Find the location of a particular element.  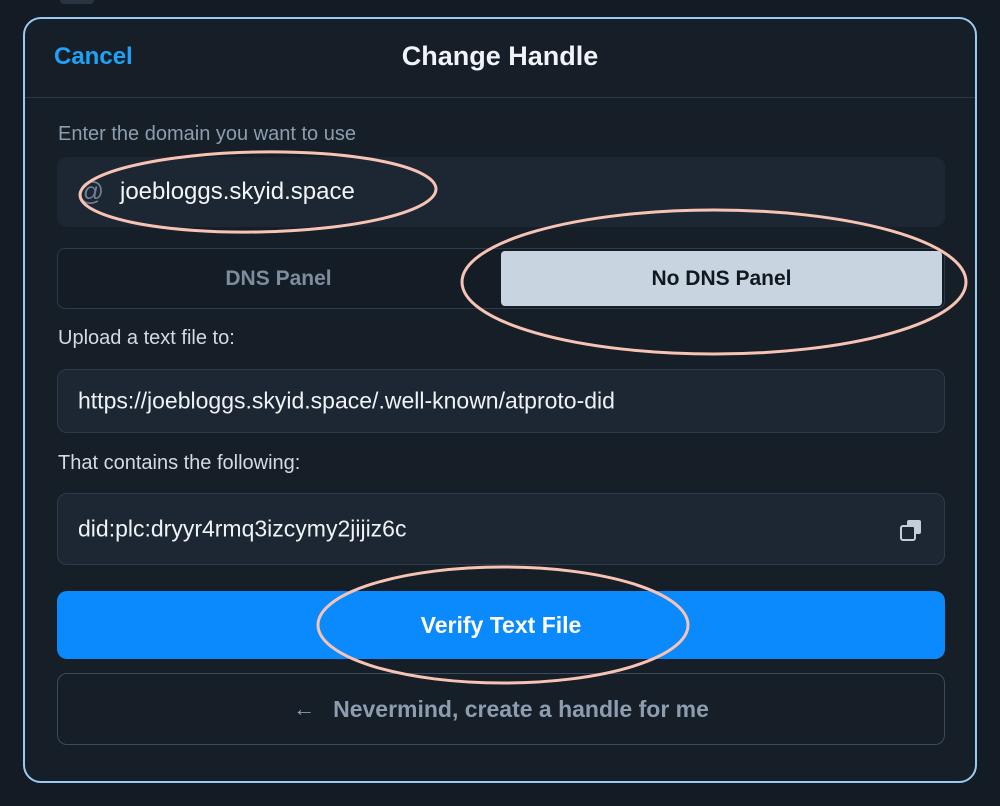

at-icon: @ is located at coordinates (91, 191).